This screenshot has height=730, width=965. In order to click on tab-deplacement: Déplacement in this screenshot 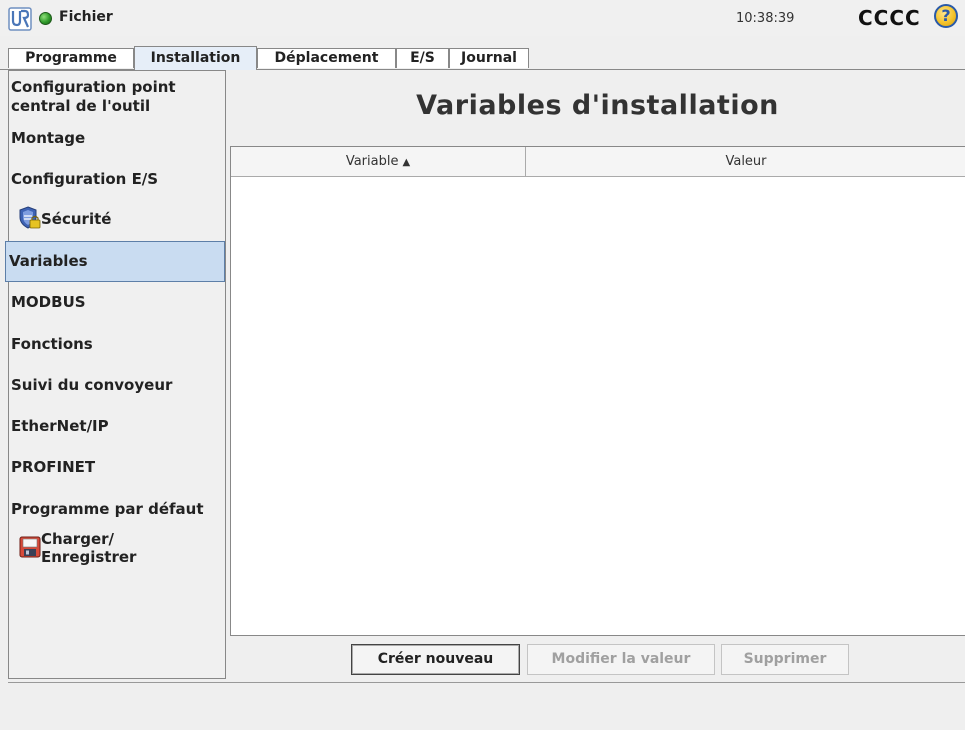, I will do `click(326, 58)`.